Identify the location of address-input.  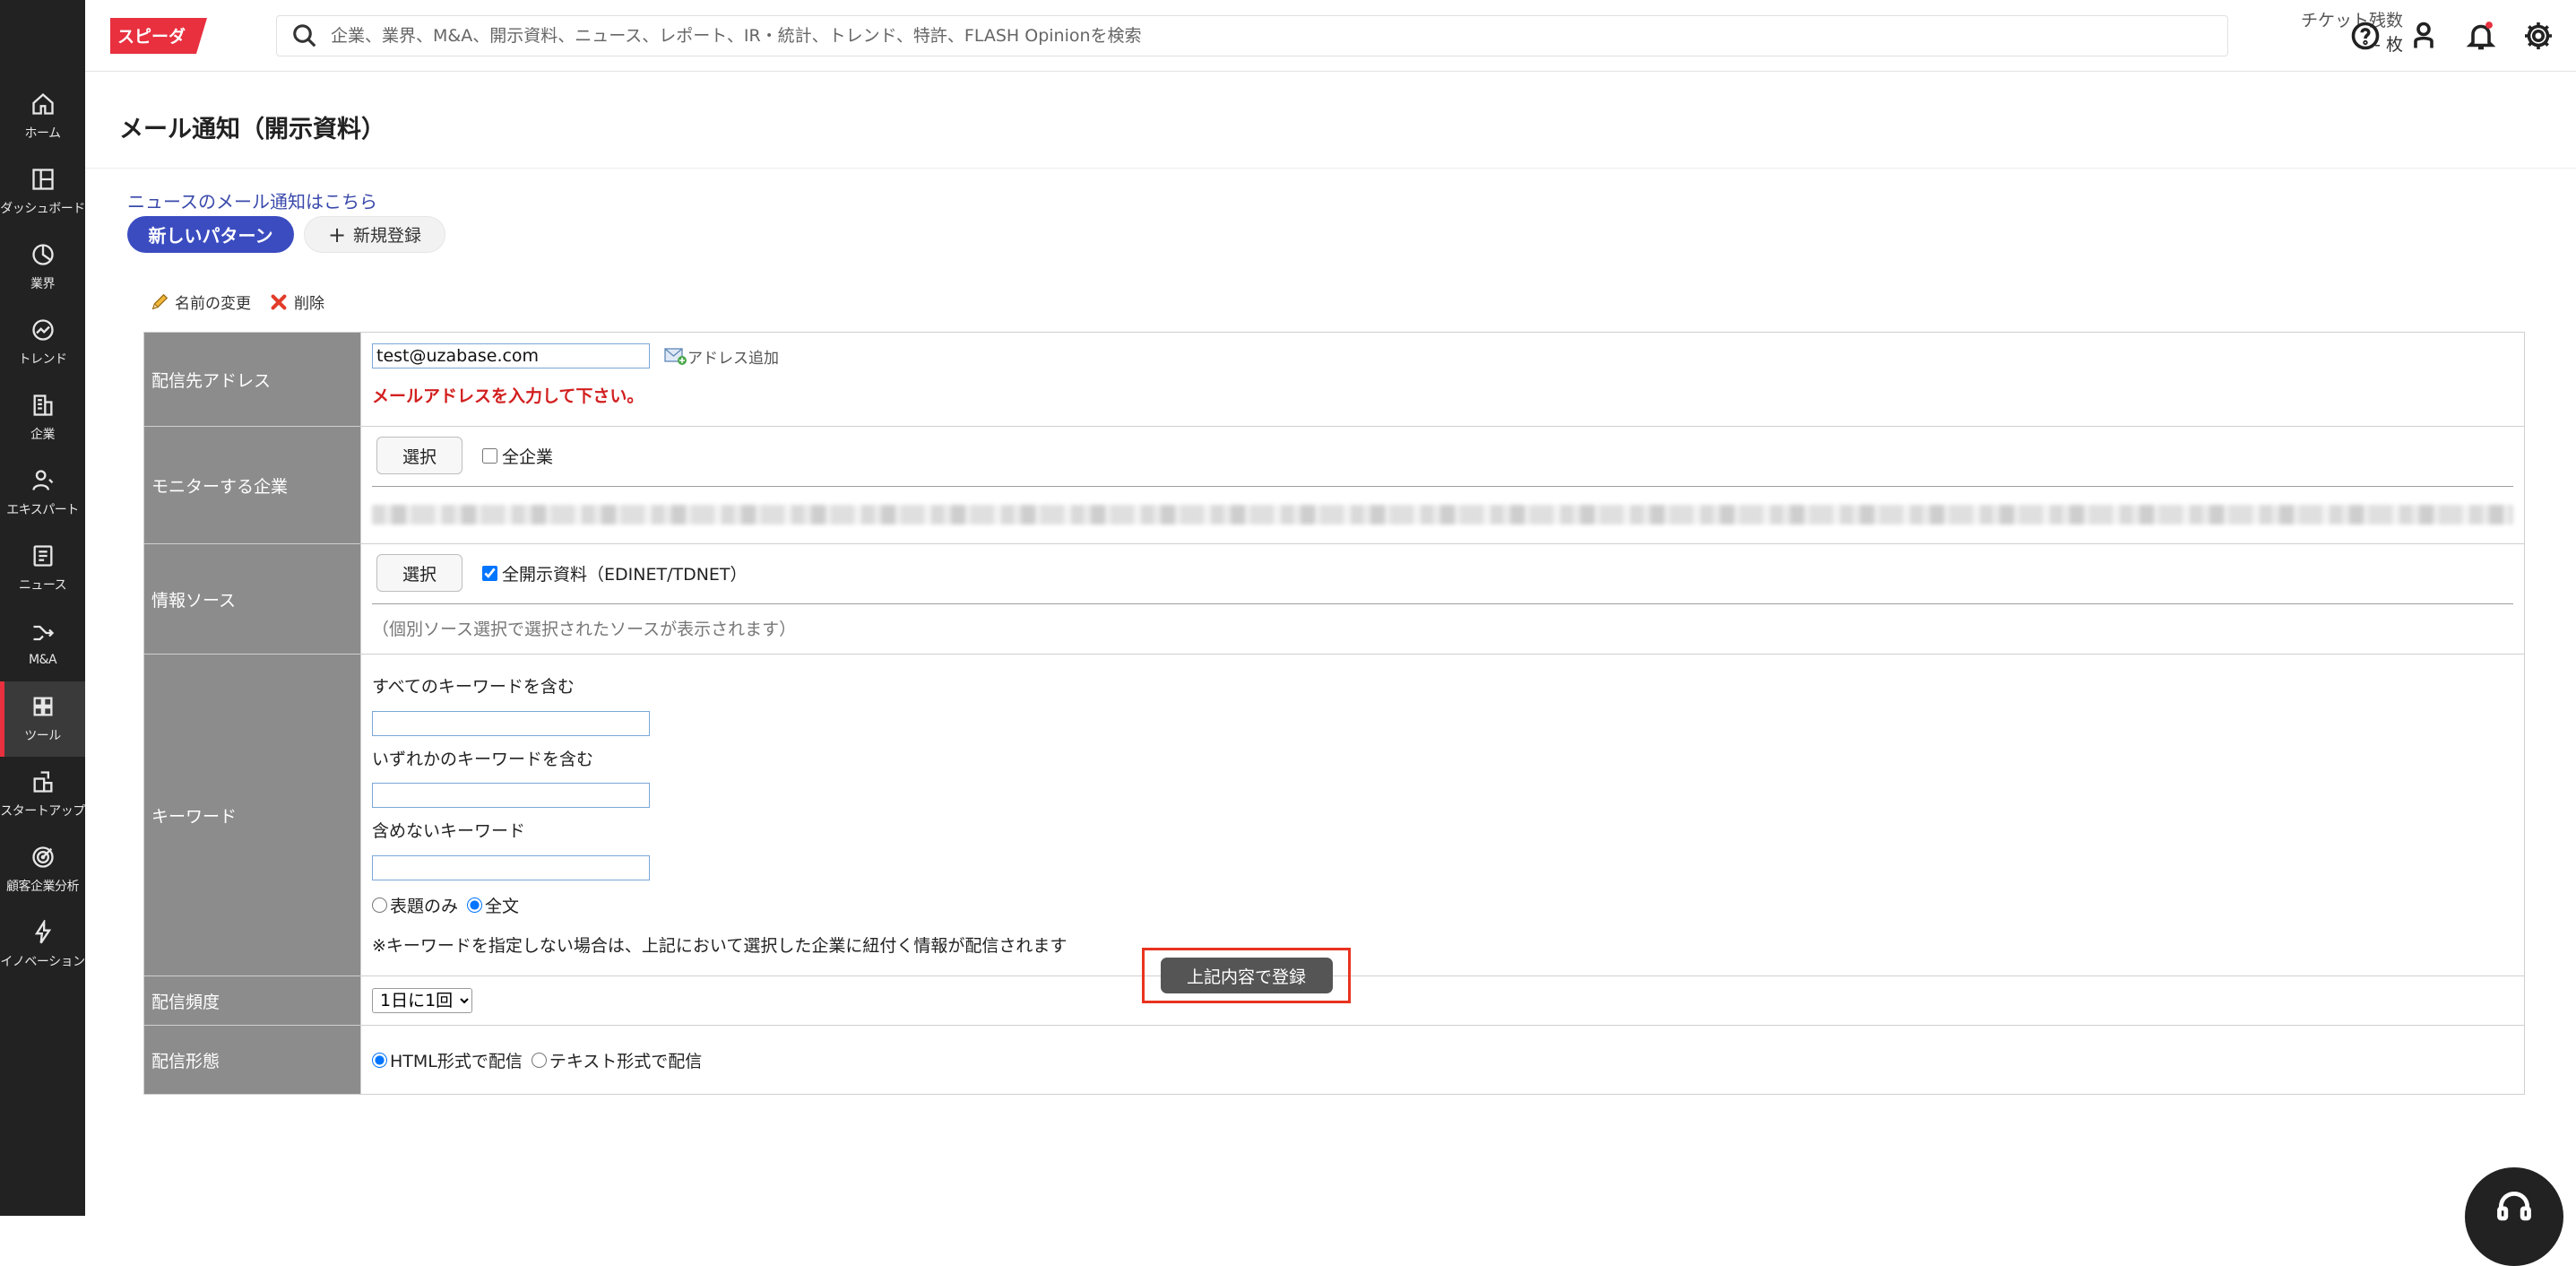
(511, 356).